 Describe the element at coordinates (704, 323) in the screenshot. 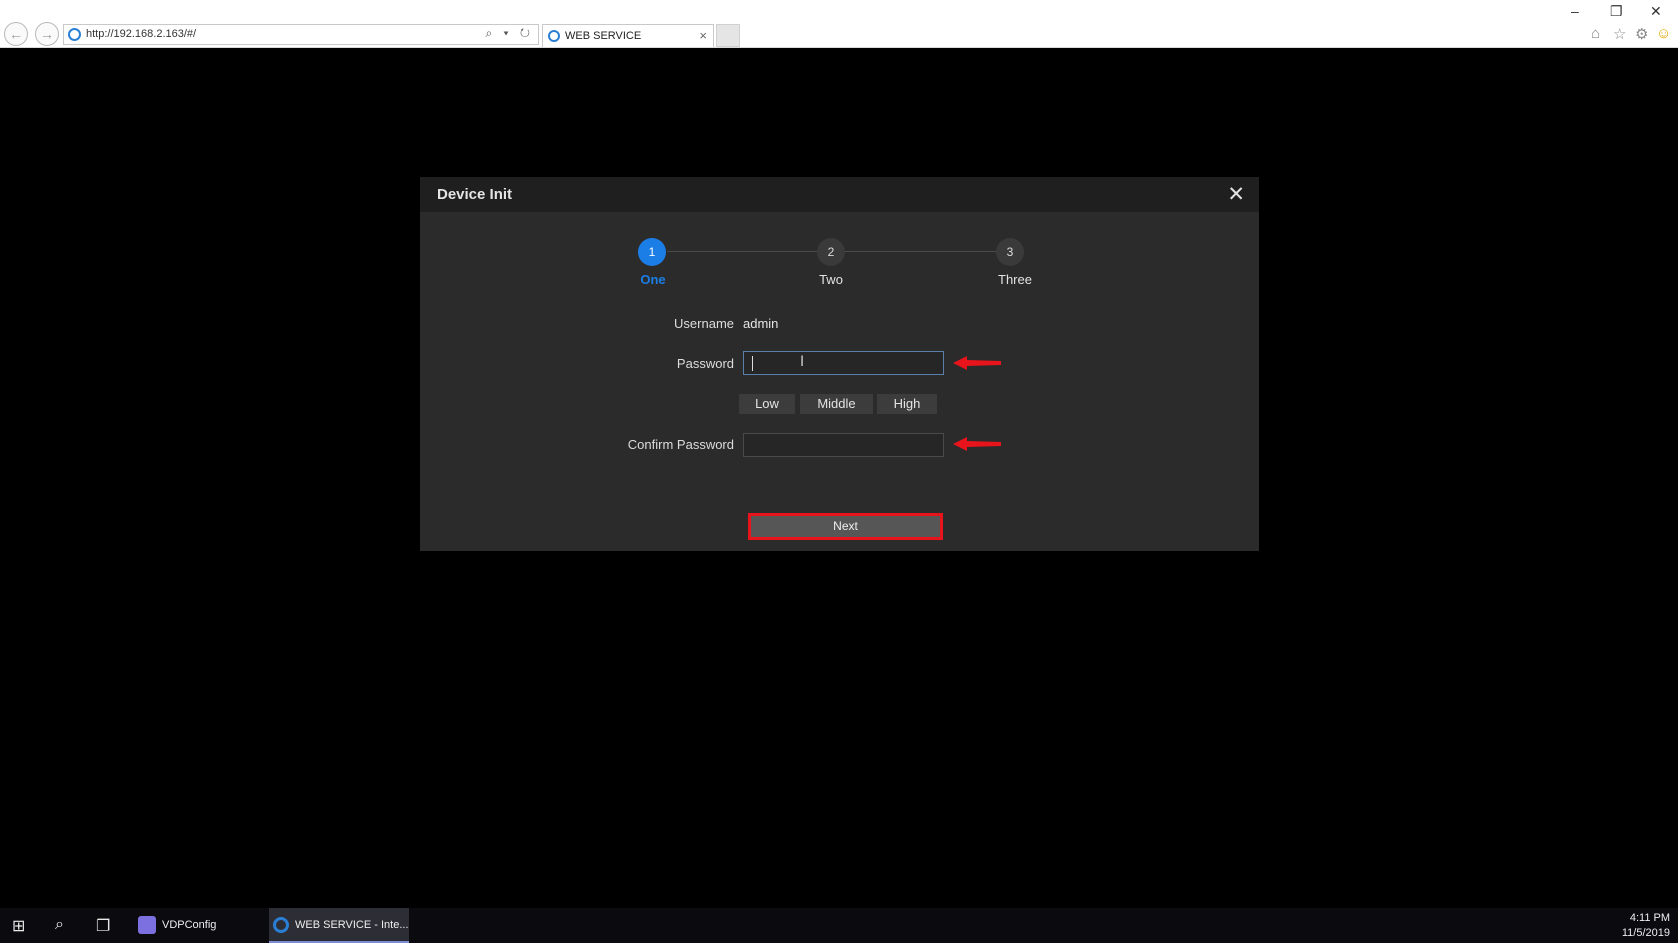

I see `username-label: Username` at that location.